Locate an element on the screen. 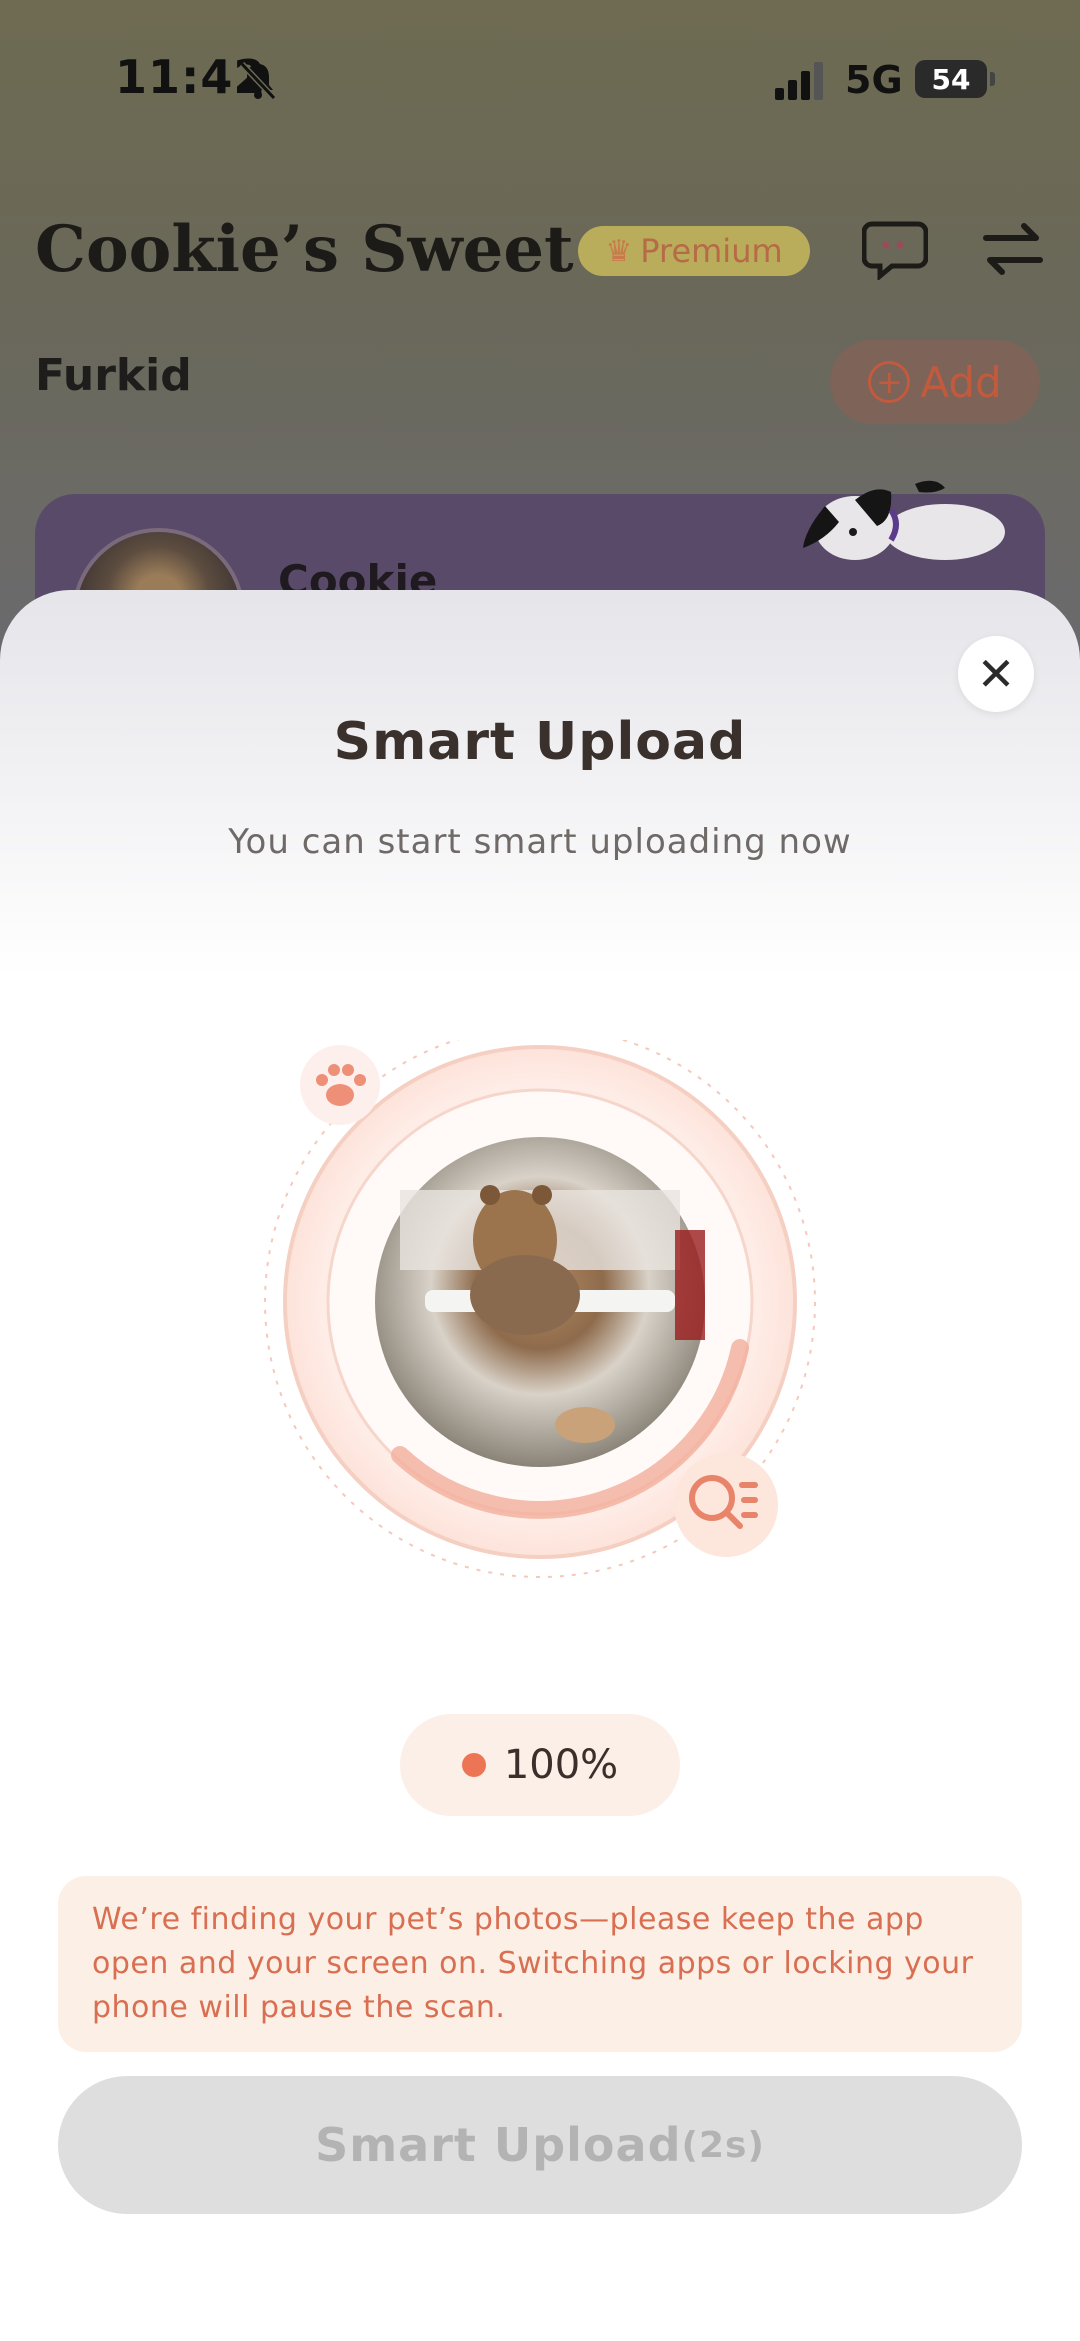  close-icon: ✕ is located at coordinates (996, 674).